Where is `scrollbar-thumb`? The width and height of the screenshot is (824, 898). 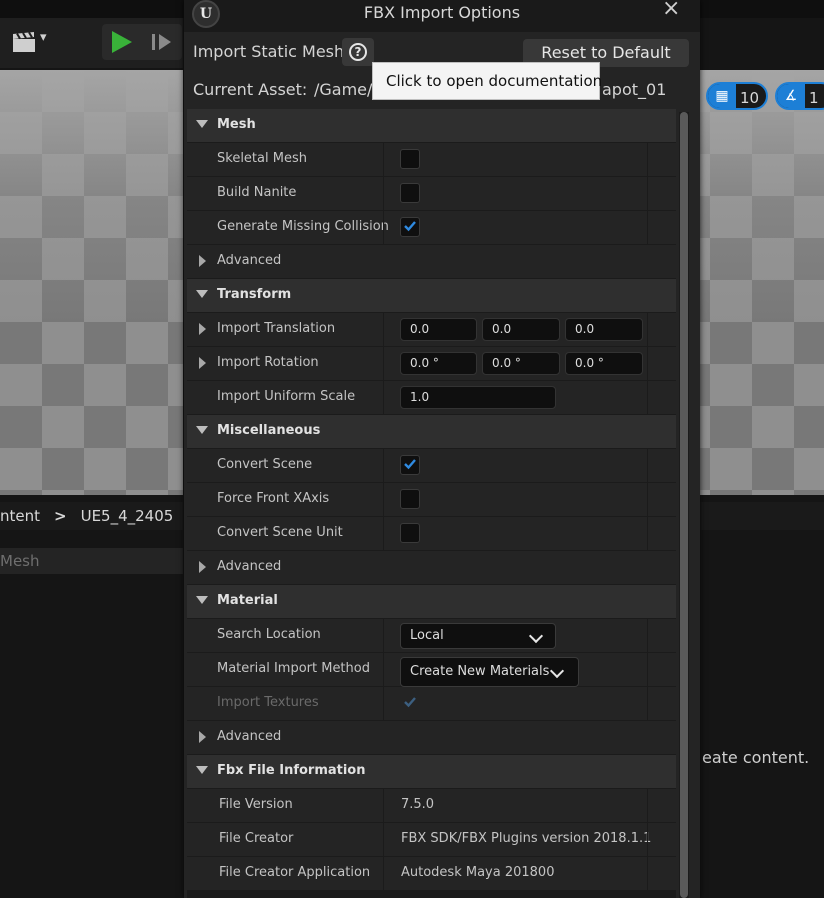 scrollbar-thumb is located at coordinates (684, 505).